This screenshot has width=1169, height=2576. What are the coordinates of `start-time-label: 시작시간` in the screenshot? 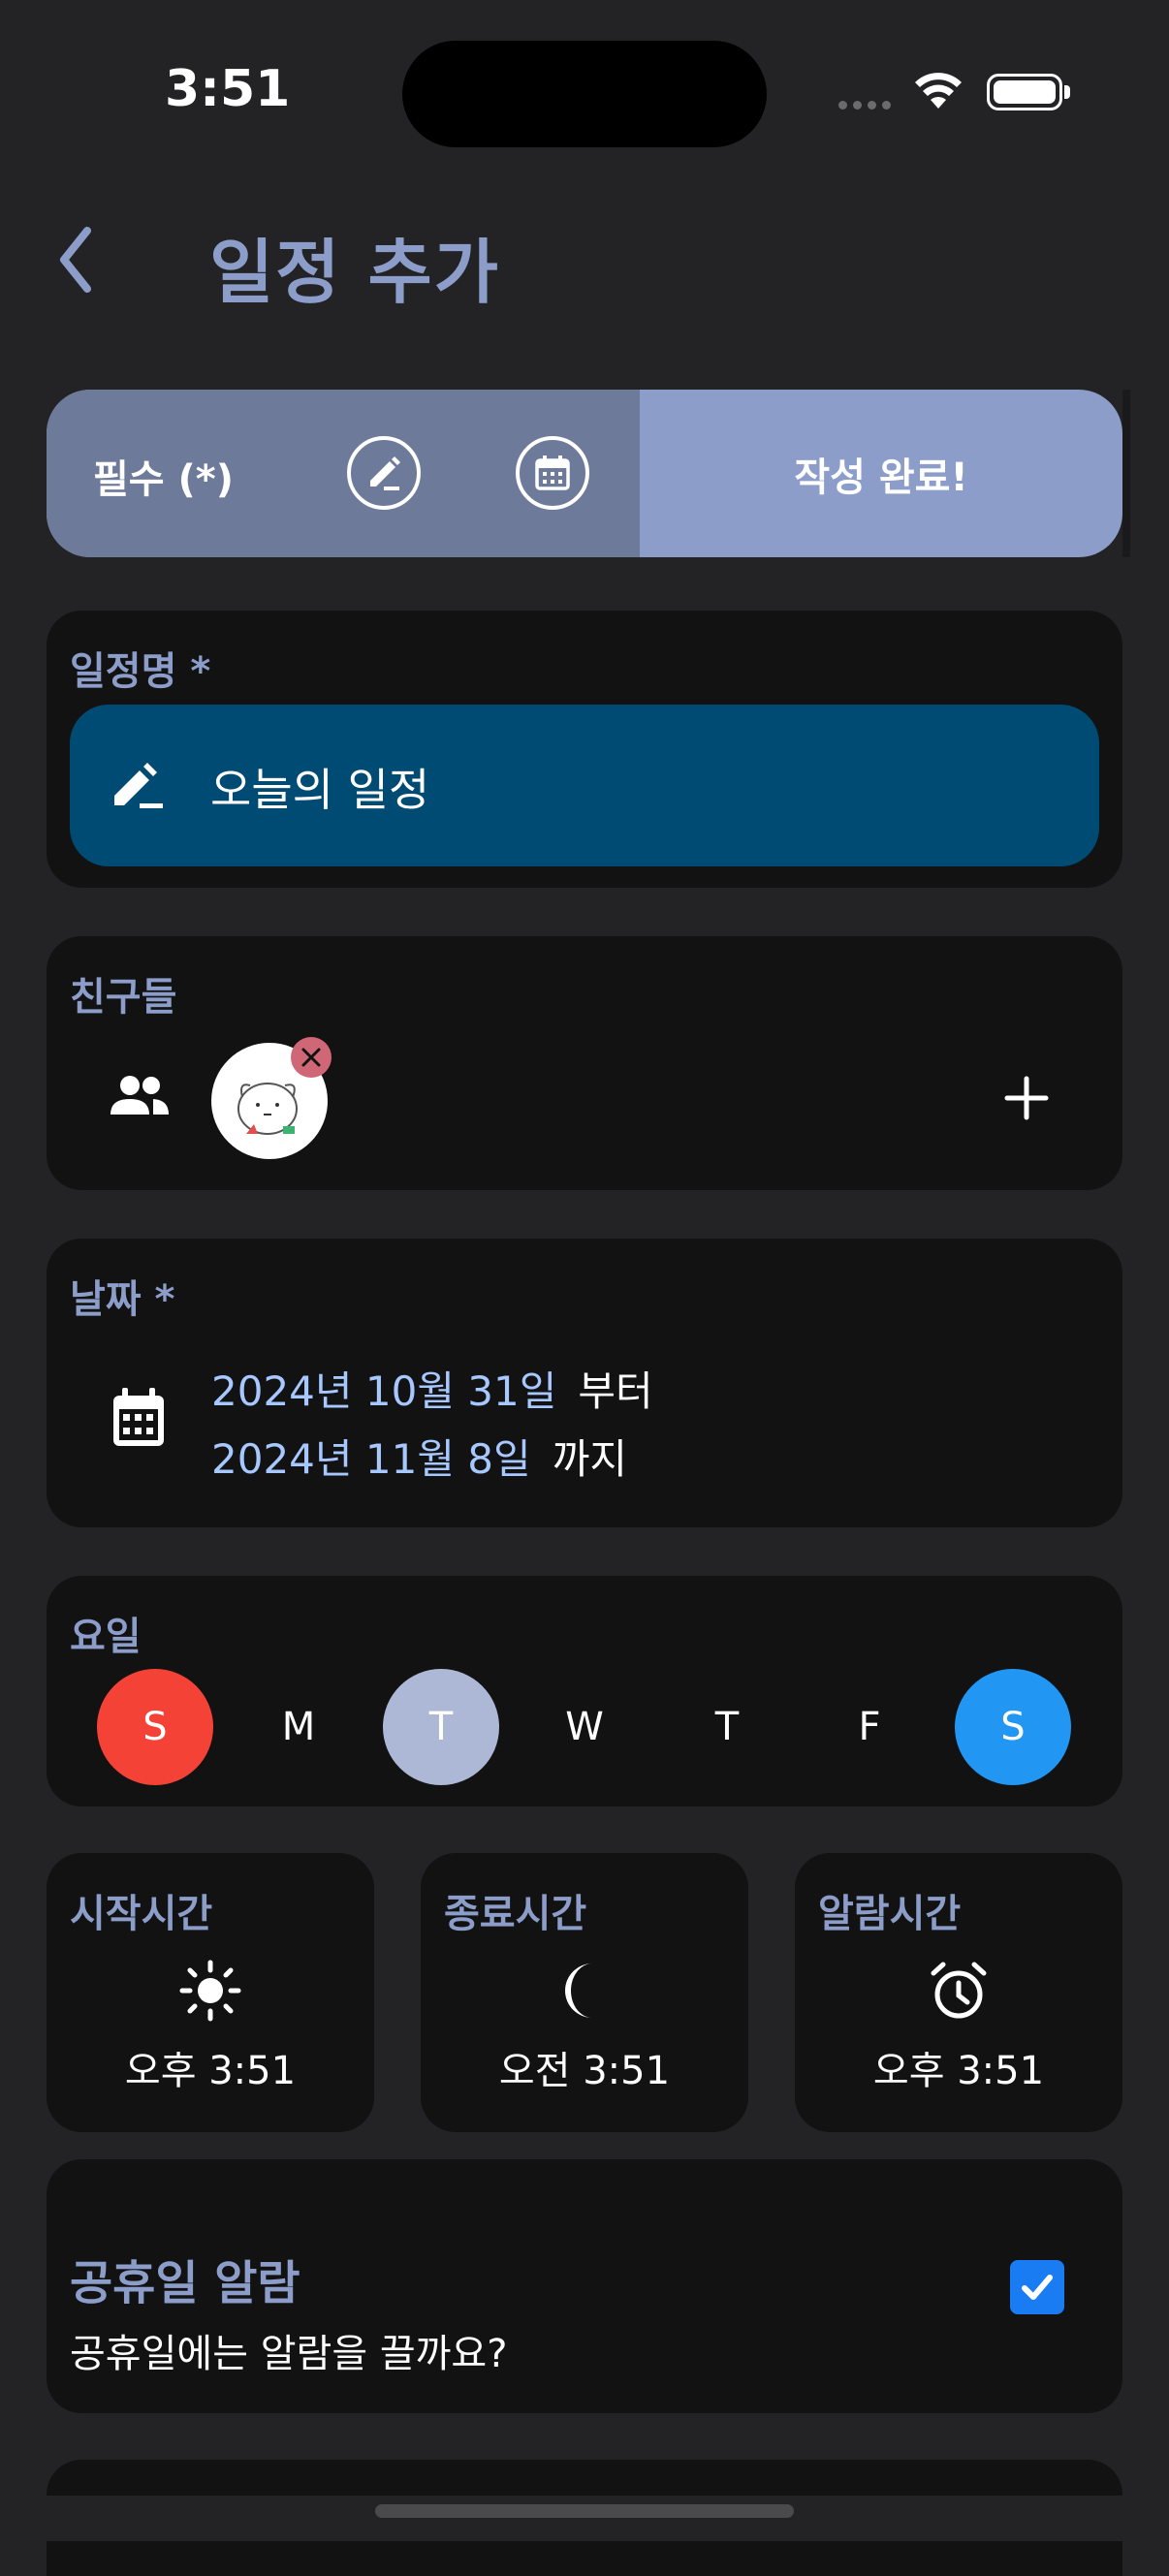 It's located at (142, 1914).